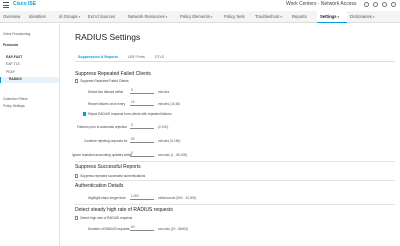 This screenshot has width=400, height=246. What do you see at coordinates (108, 37) in the screenshot?
I see `page-title: RADIUS Settings` at bounding box center [108, 37].